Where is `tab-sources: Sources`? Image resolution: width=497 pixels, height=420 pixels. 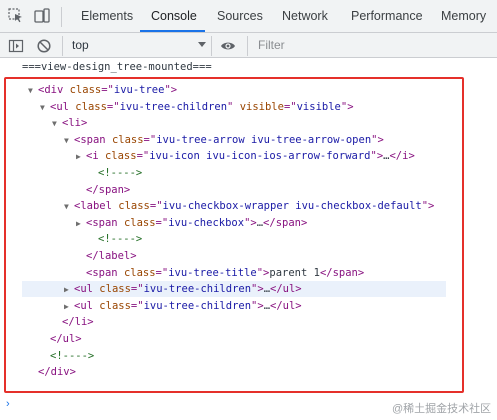
tab-sources: Sources is located at coordinates (240, 16).